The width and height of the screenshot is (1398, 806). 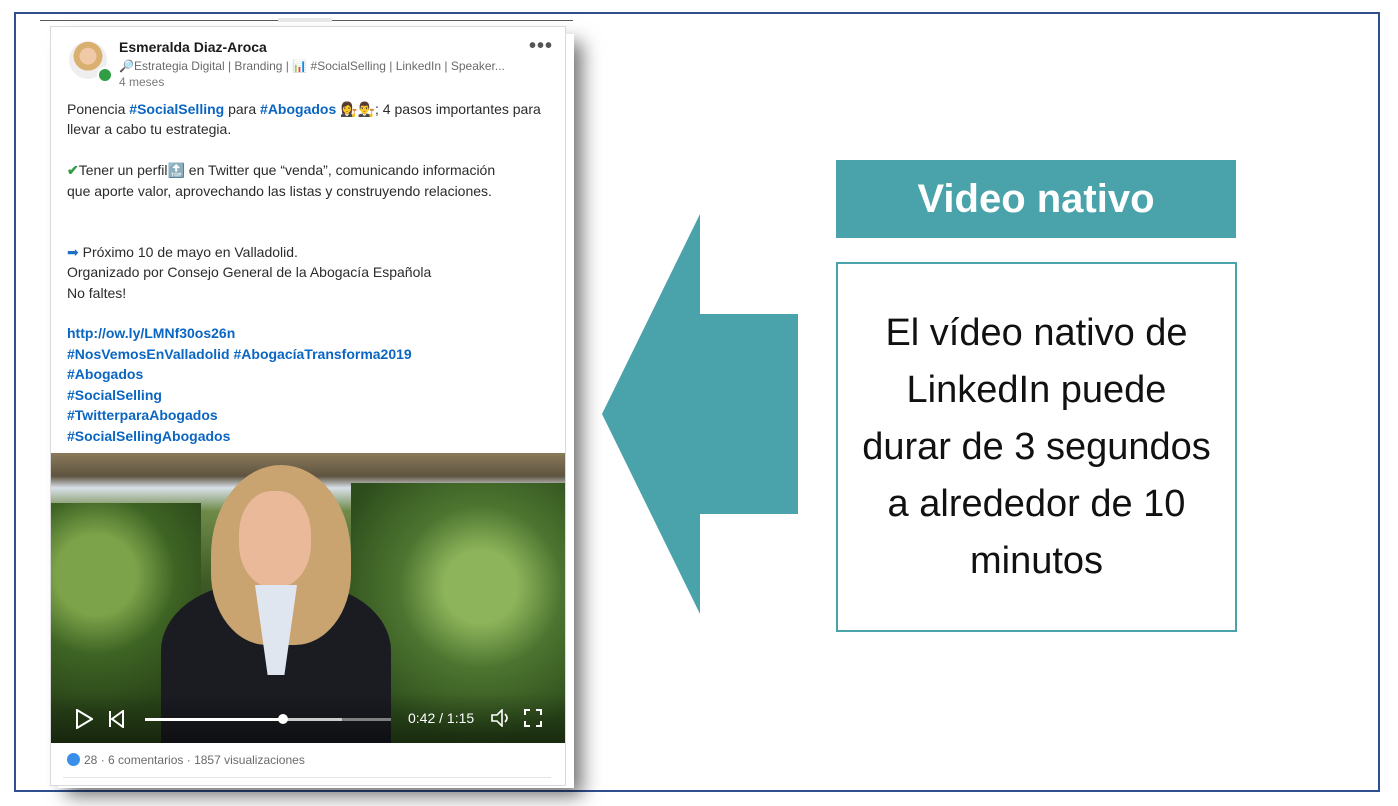 I want to click on top-notch, so click(x=305, y=20).